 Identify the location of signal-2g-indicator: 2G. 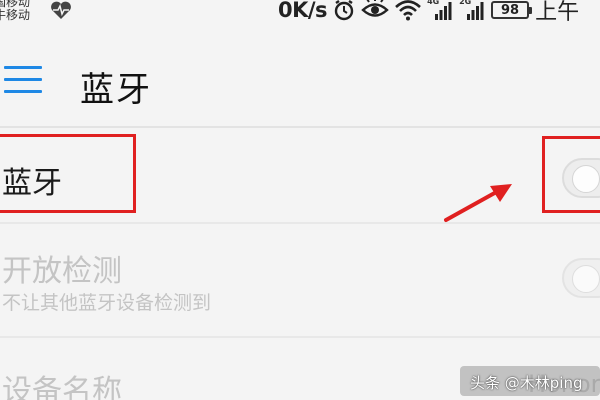
(472, 10).